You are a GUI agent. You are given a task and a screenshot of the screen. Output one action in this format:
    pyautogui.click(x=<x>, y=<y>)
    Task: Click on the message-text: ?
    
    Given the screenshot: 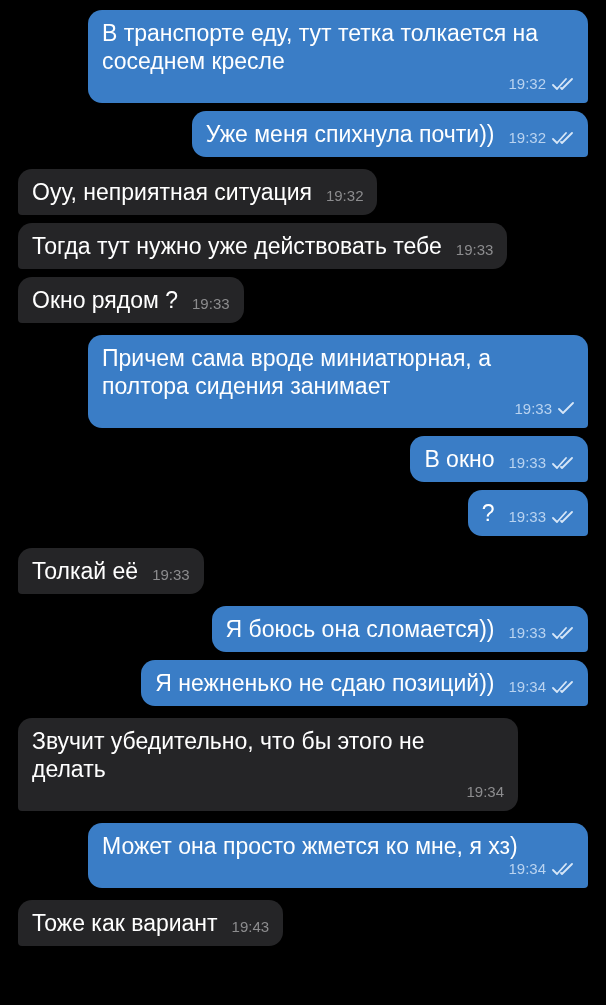 What is the action you would take?
    pyautogui.click(x=488, y=513)
    